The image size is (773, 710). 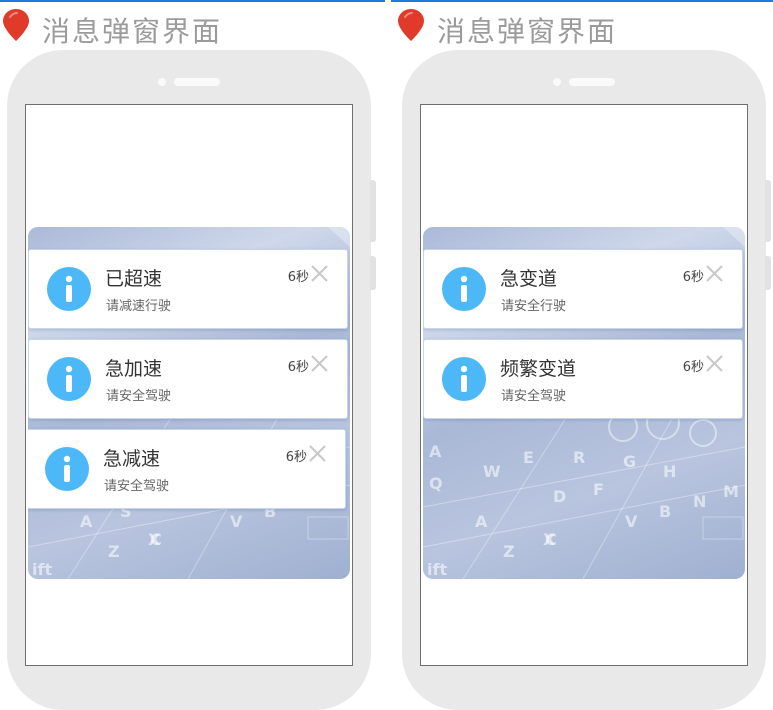 What do you see at coordinates (139, 306) in the screenshot?
I see `notification-message: 请减速行驶` at bounding box center [139, 306].